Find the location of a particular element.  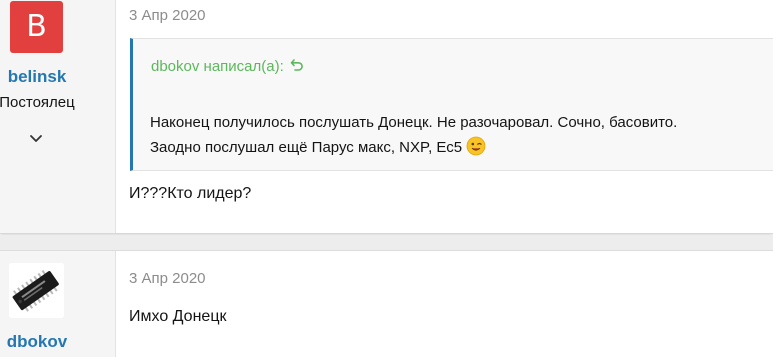

reply-arrow-icon is located at coordinates (297, 65).